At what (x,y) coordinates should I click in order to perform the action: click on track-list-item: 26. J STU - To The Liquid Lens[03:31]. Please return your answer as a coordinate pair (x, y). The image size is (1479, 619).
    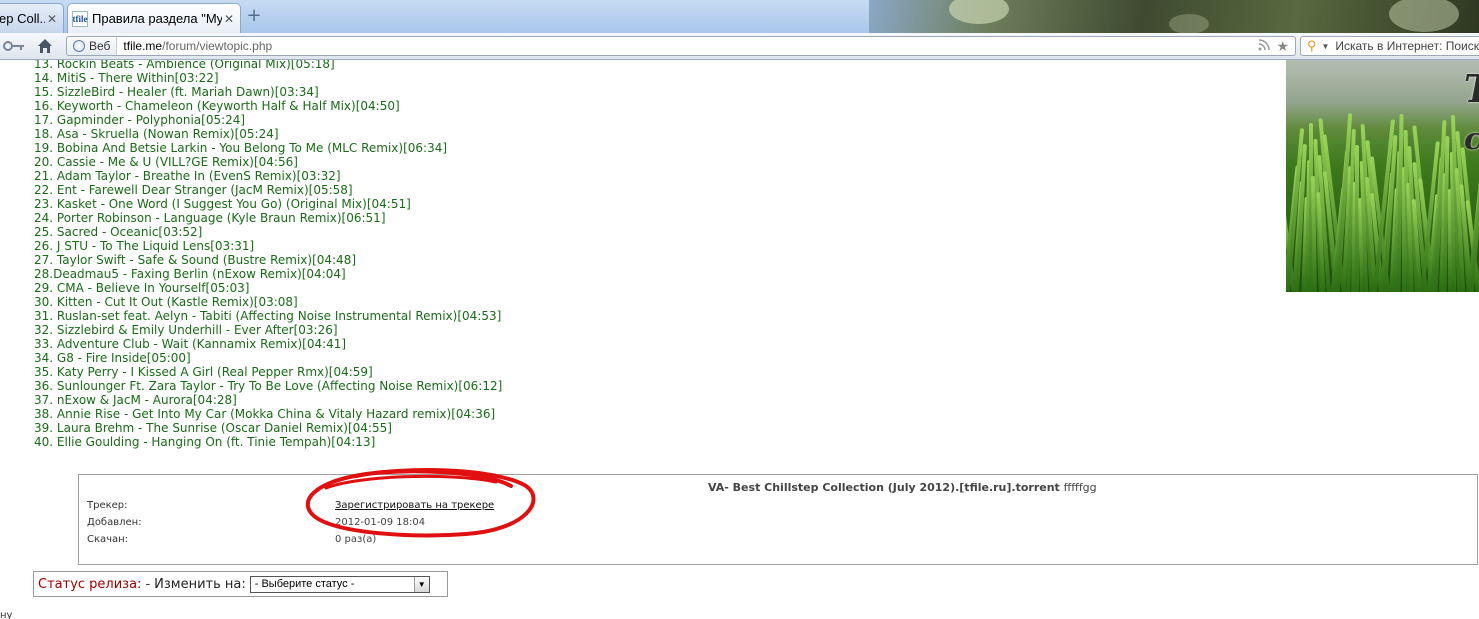
    Looking at the image, I should click on (144, 246).